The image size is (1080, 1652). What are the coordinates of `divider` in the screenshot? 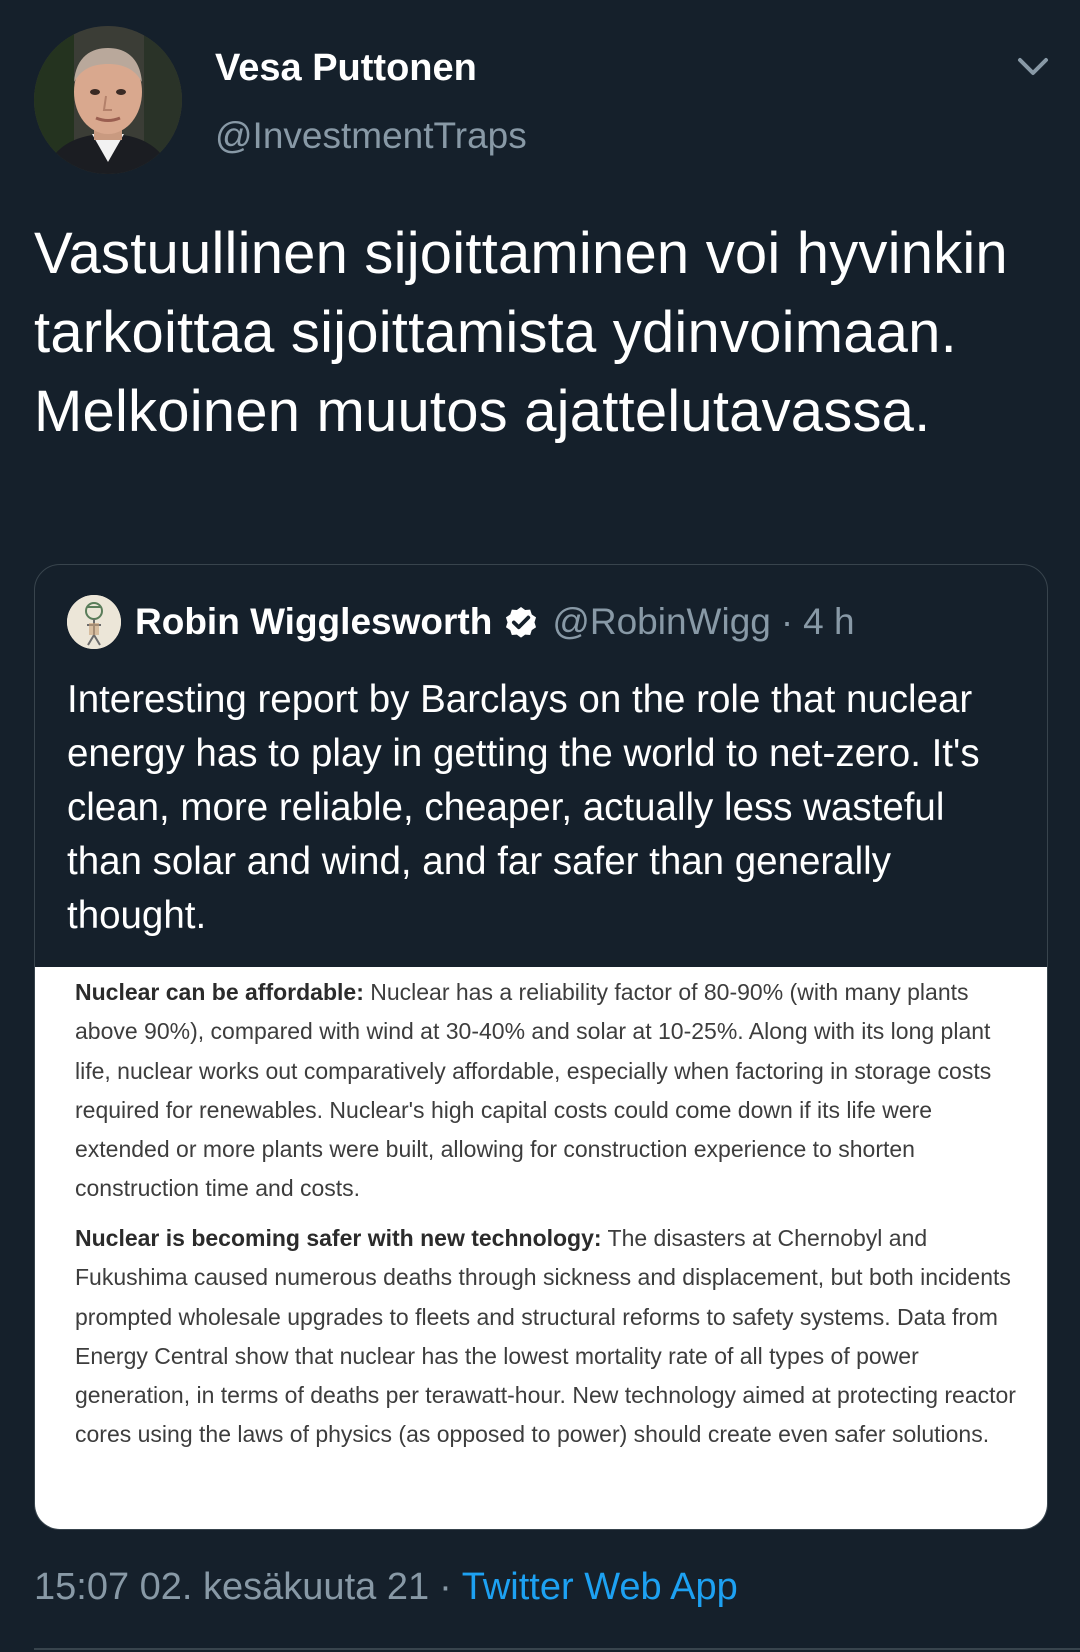 It's located at (557, 1649).